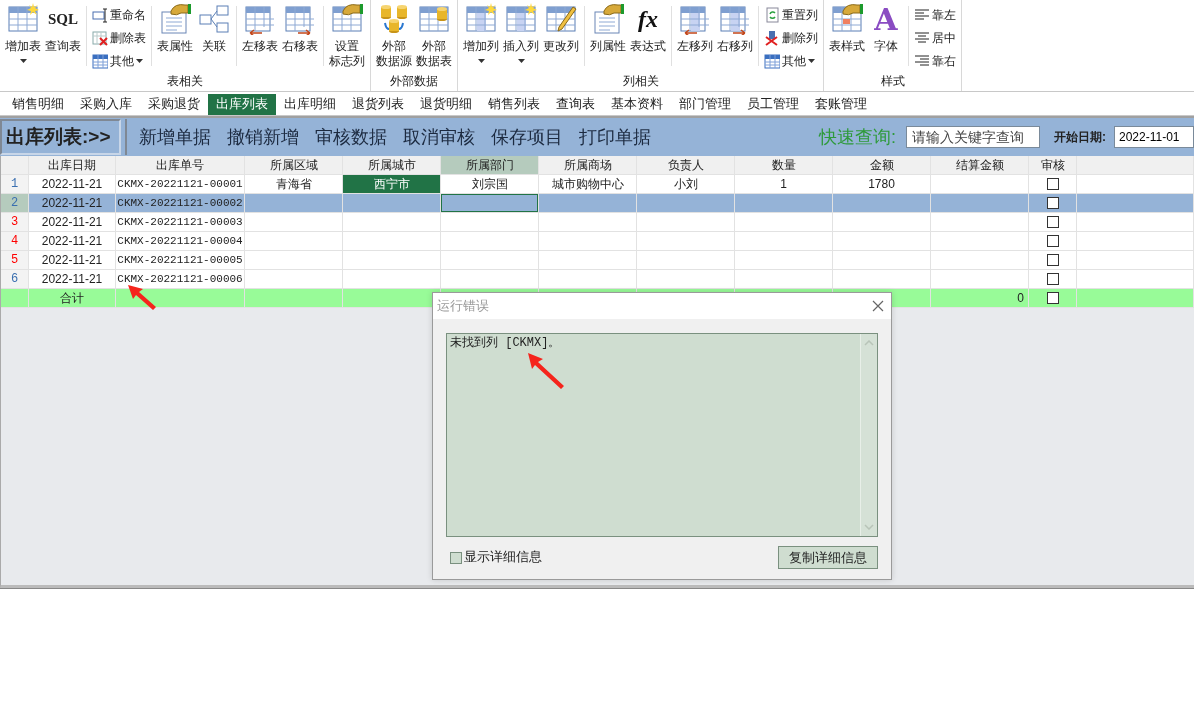 This screenshot has height=727, width=1194. I want to click on tab: 出库明细, so click(310, 104).